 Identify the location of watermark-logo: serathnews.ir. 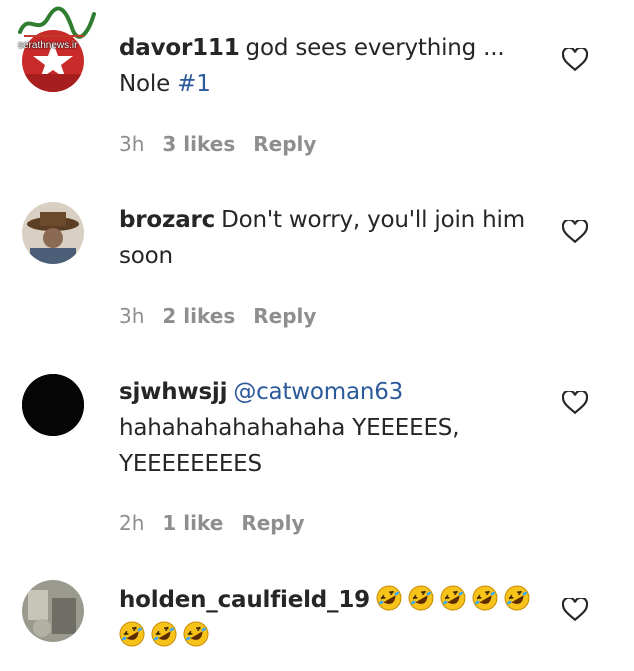
(56, 30).